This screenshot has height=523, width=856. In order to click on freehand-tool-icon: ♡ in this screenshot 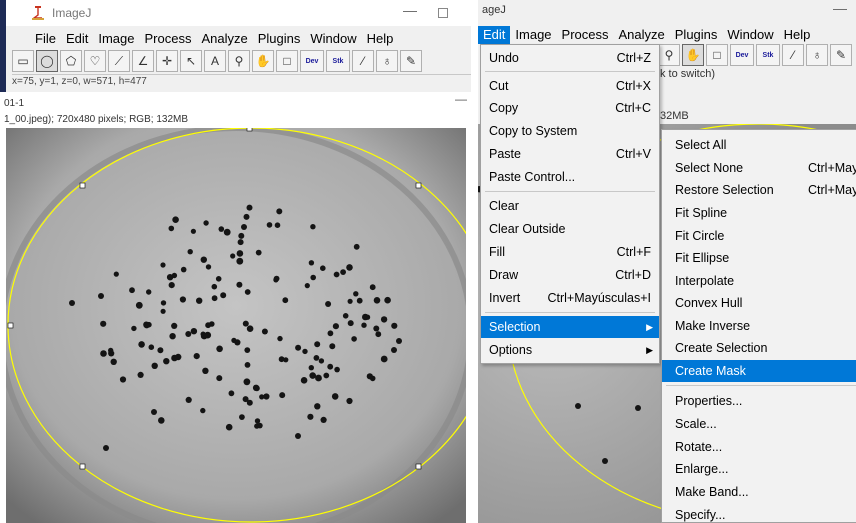, I will do `click(95, 61)`.